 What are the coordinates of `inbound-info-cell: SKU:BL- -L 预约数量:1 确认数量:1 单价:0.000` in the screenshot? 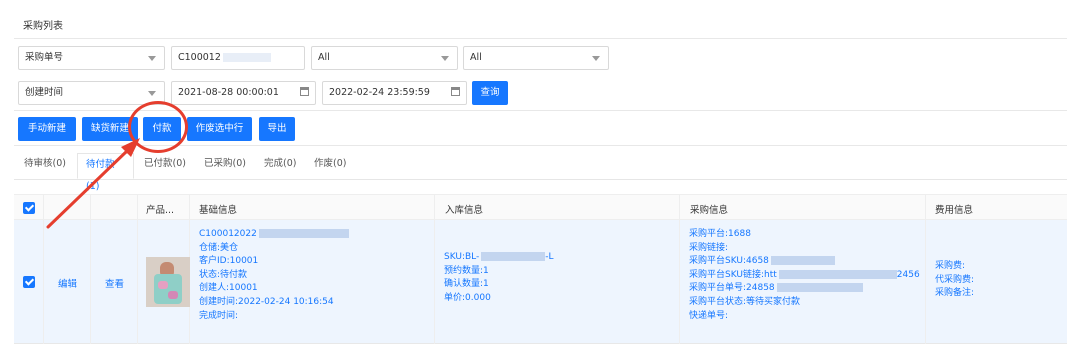 It's located at (499, 278).